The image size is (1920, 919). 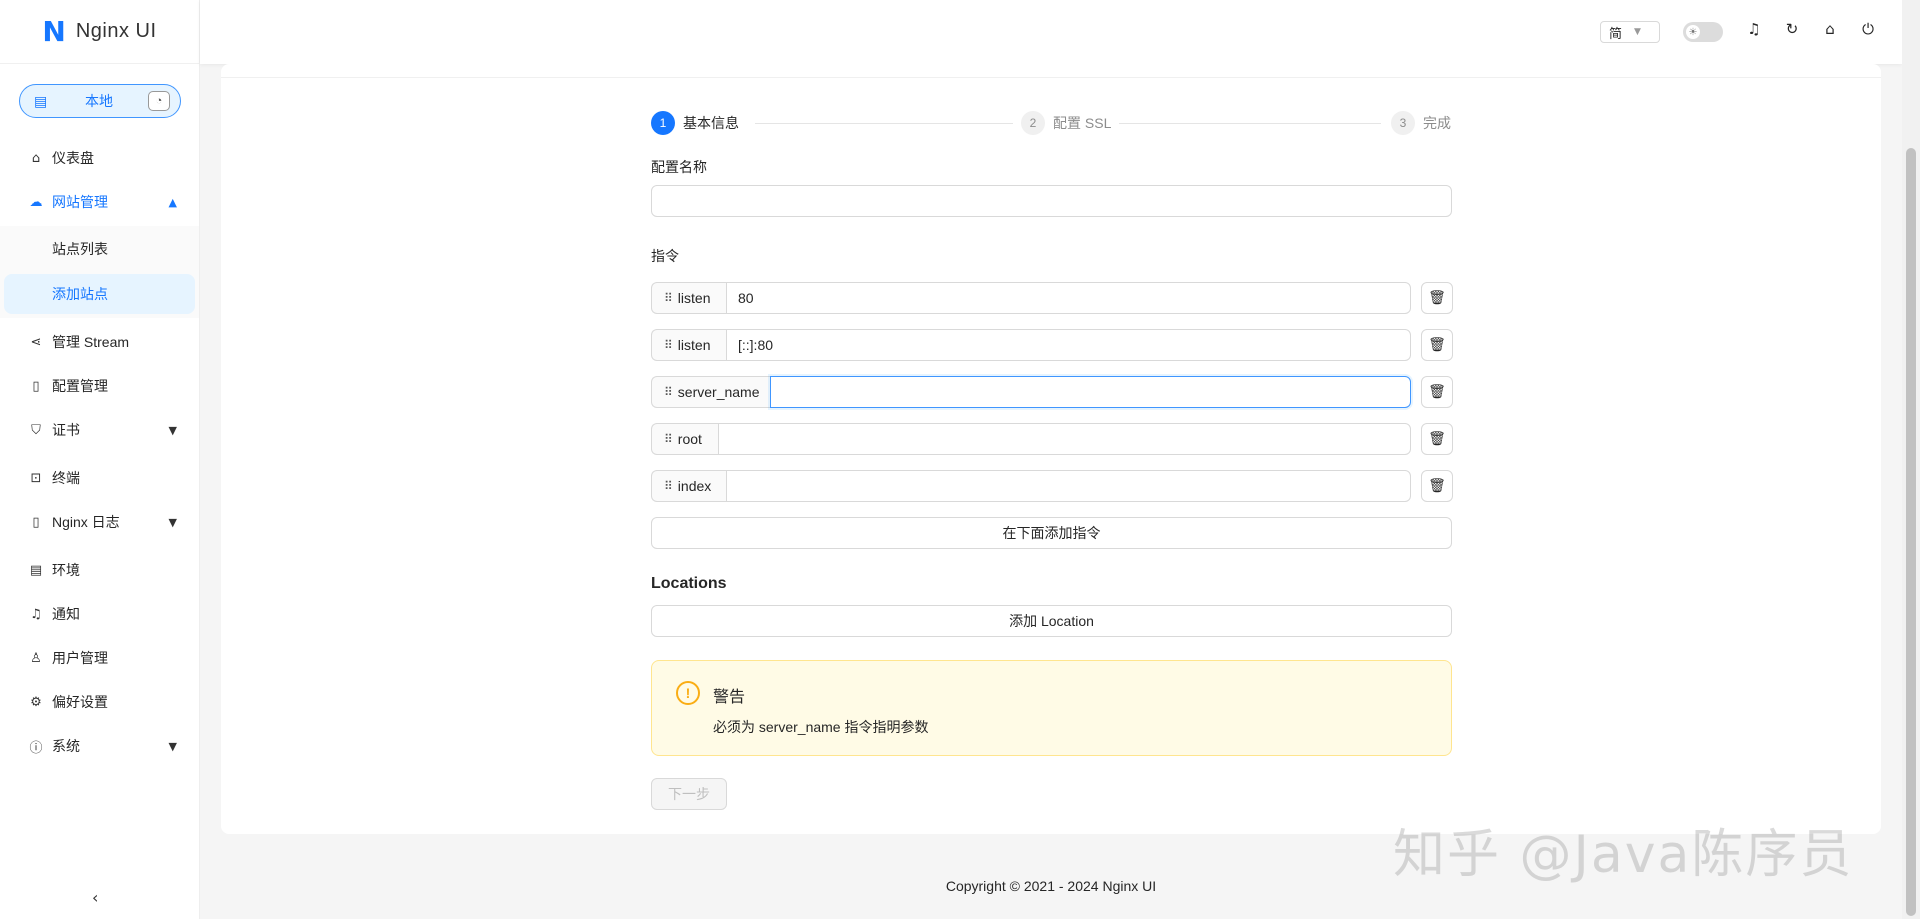 What do you see at coordinates (1051, 533) in the screenshot?
I see `add-directive-button: 在下面添加指令` at bounding box center [1051, 533].